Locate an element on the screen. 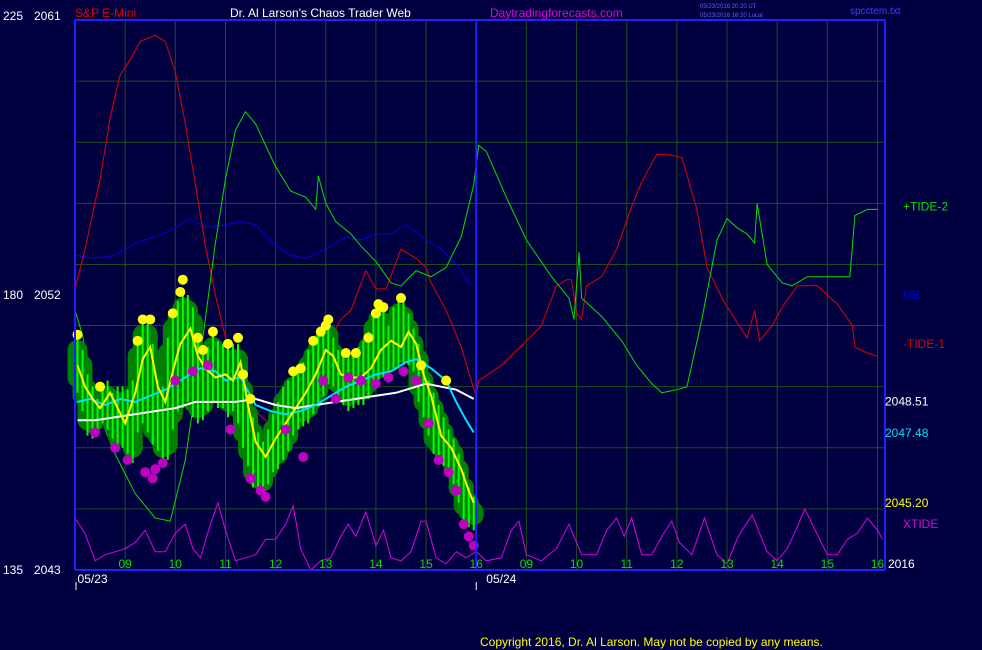 The height and width of the screenshot is (650, 982). legend-ub: UB is located at coordinates (911, 295).